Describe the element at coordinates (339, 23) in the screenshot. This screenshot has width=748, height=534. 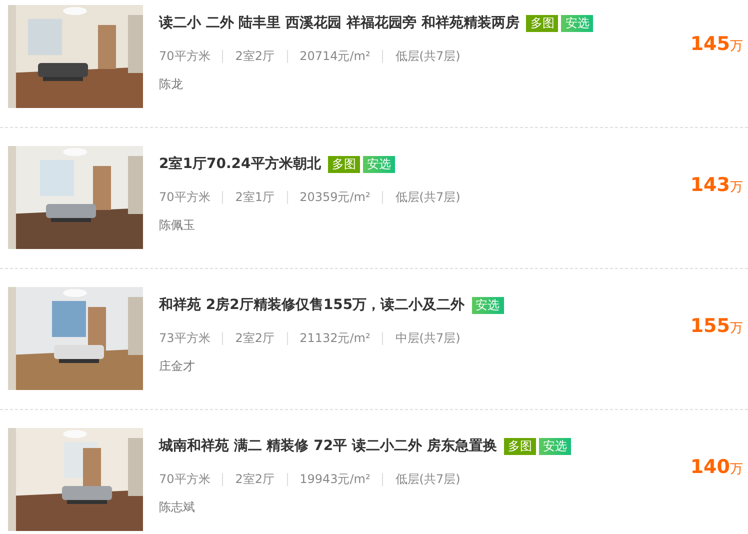
I see `listing-title: 读二小 二外 陆丰里 西溪花园 祥福花园旁 和祥苑精装两房` at that location.